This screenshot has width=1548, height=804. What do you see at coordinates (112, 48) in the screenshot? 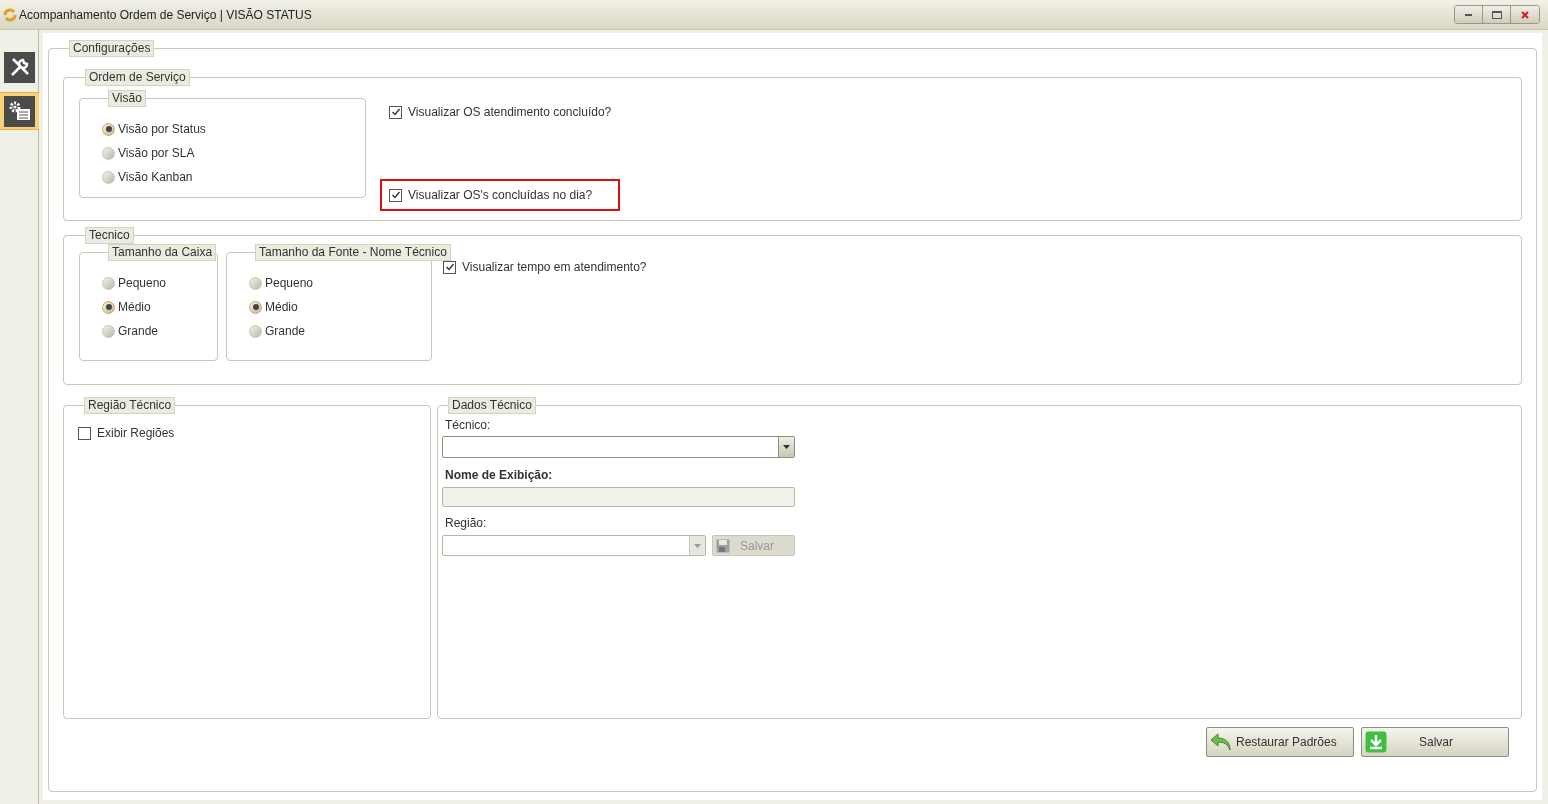
I see `group-title: Configurações` at bounding box center [112, 48].